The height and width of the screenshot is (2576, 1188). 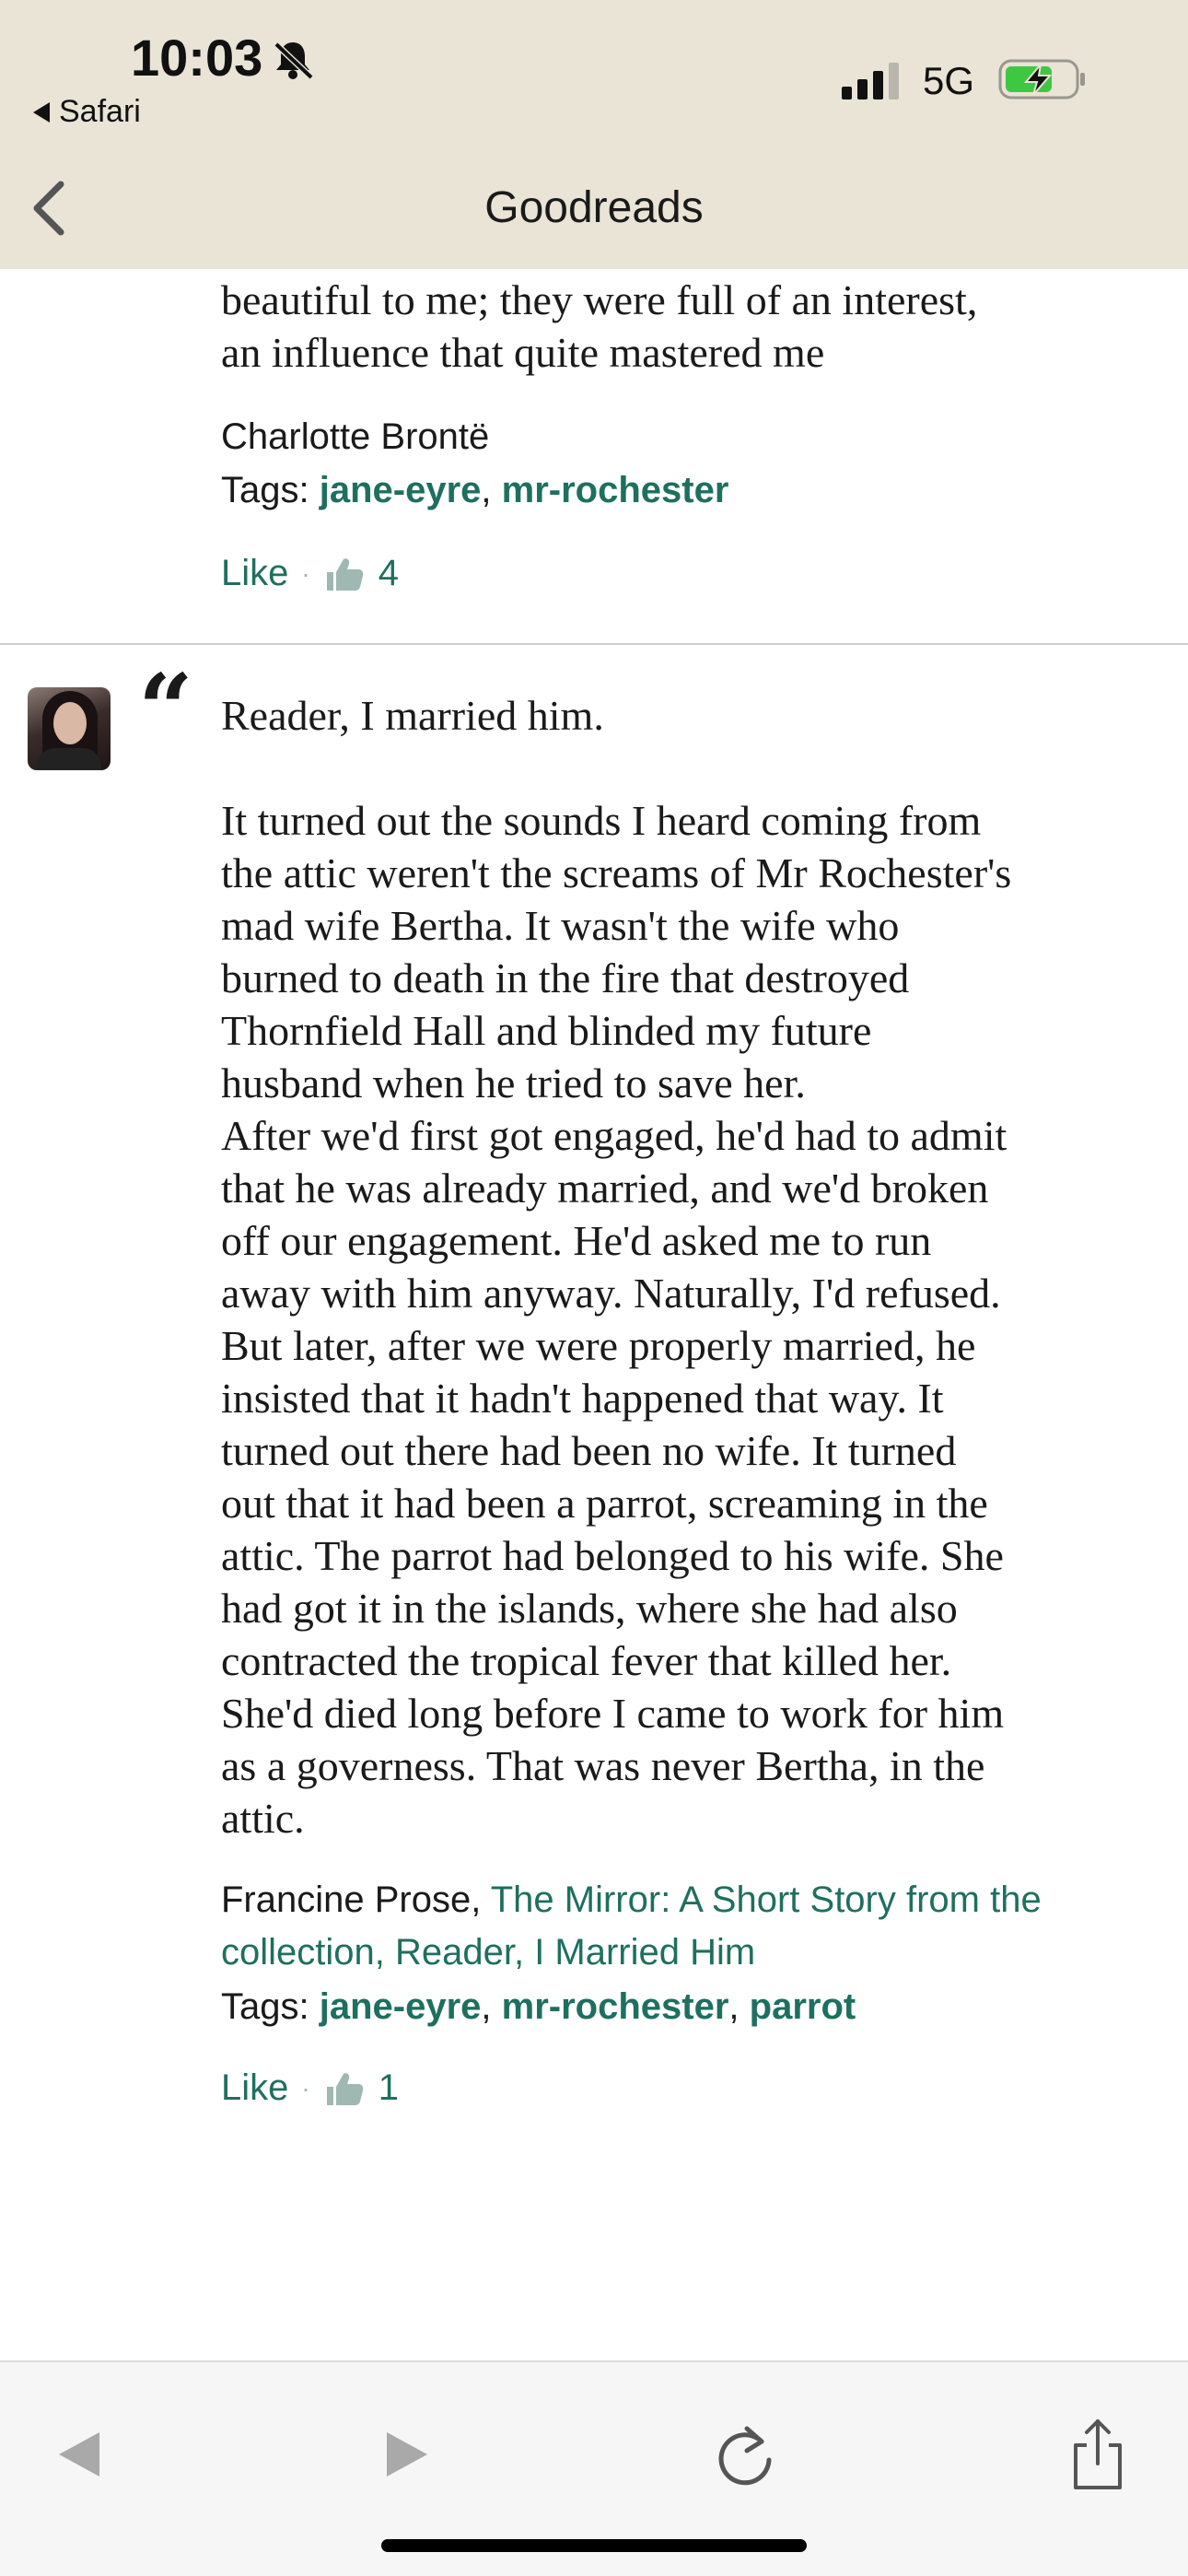 I want to click on network-type: 5G, so click(x=949, y=80).